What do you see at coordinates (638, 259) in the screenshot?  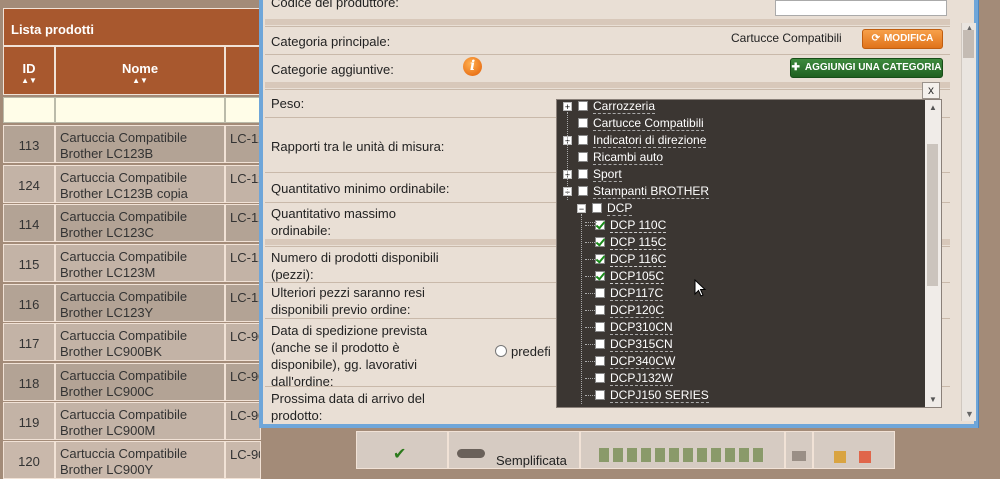 I see `category-label: DCP 116C` at bounding box center [638, 259].